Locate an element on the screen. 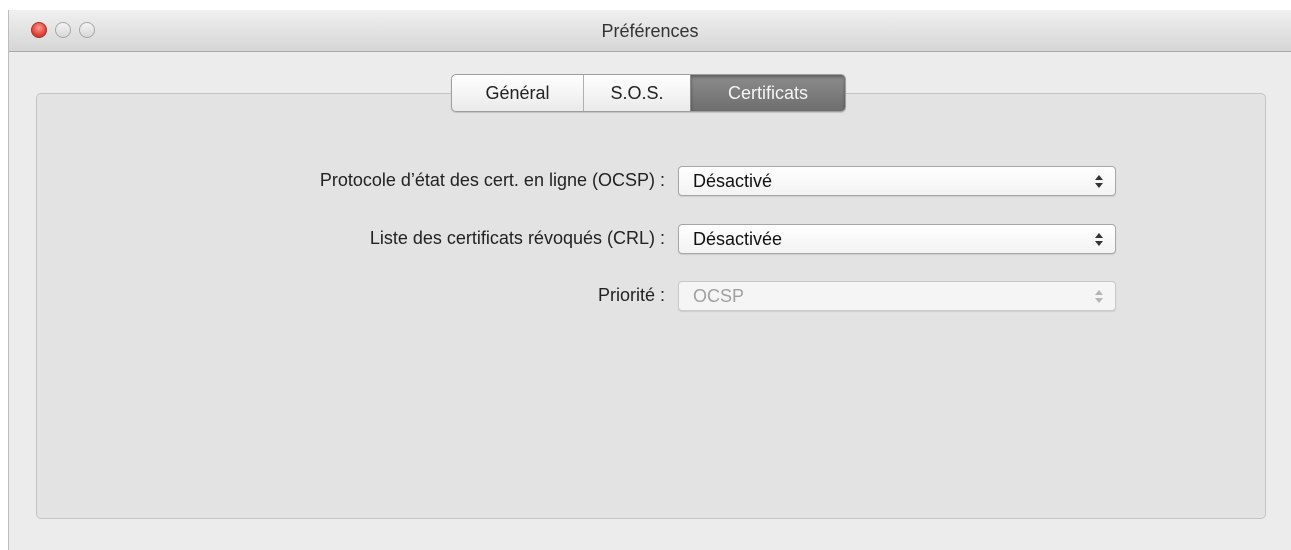  tab-general: Général is located at coordinates (518, 93).